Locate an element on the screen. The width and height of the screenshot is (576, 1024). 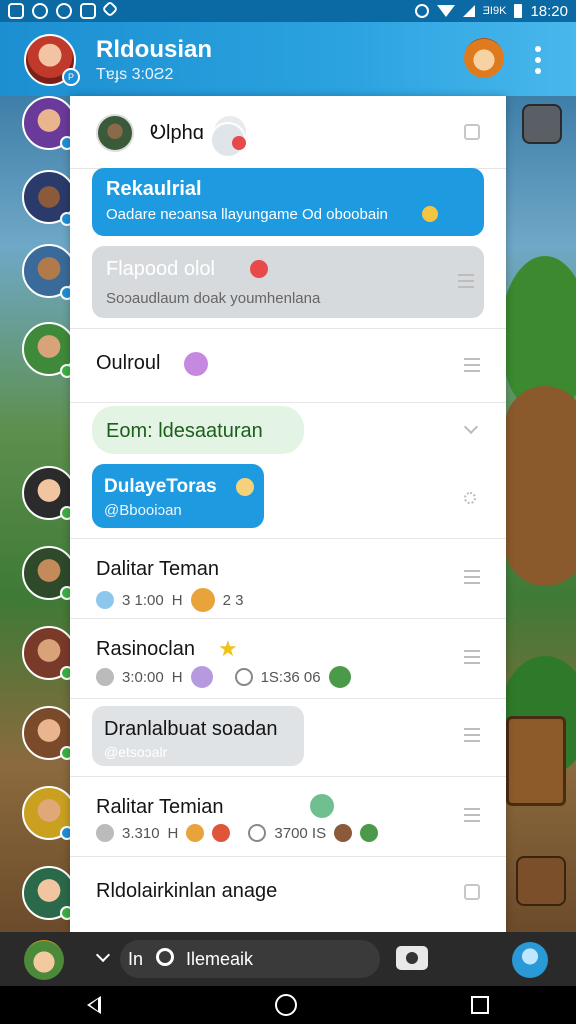
wifi-icon is located at coordinates (445, 11).